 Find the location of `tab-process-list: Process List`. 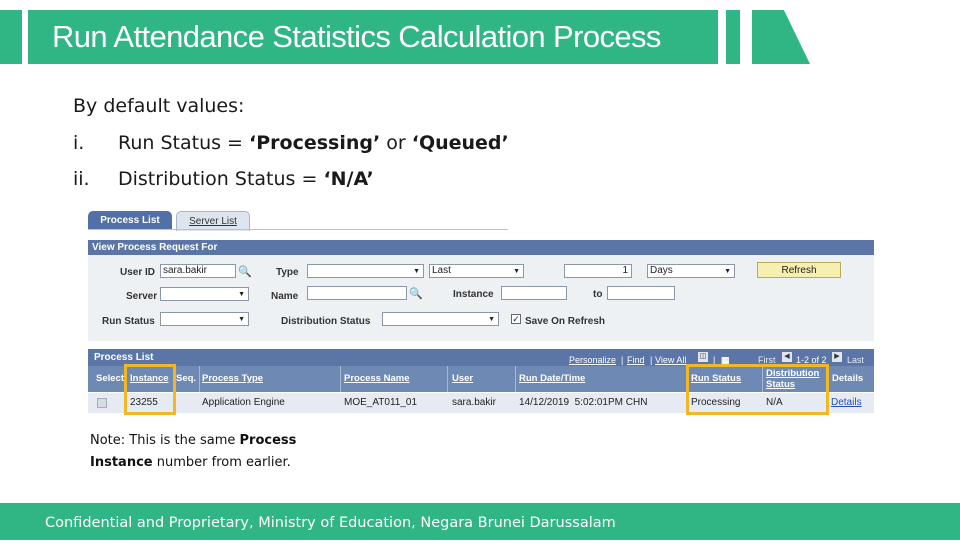

tab-process-list: Process List is located at coordinates (130, 220).